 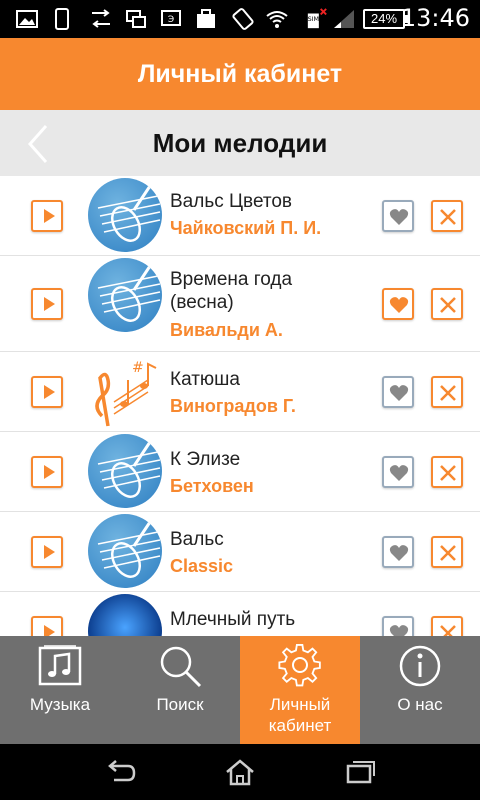 I want to click on milky-way-thumbnail, so click(x=125, y=615).